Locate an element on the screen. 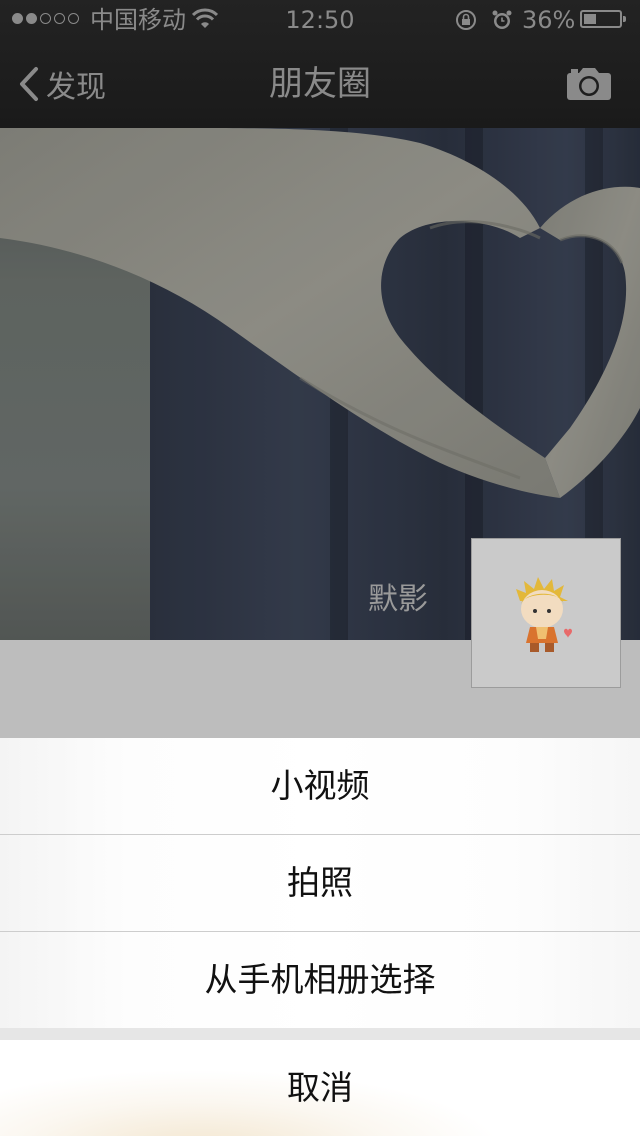 This screenshot has height=1136, width=640. cartoon-avatar-image is located at coordinates (546, 613).